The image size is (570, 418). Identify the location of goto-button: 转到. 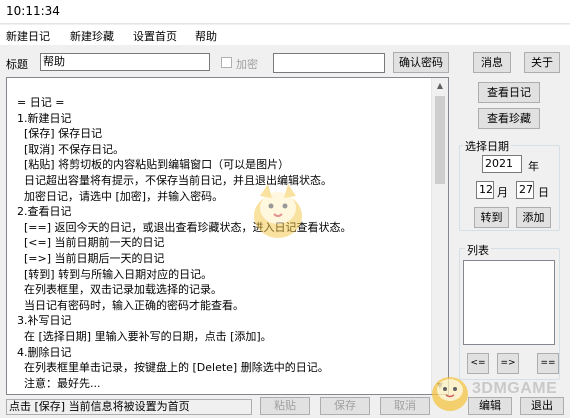
(491, 217).